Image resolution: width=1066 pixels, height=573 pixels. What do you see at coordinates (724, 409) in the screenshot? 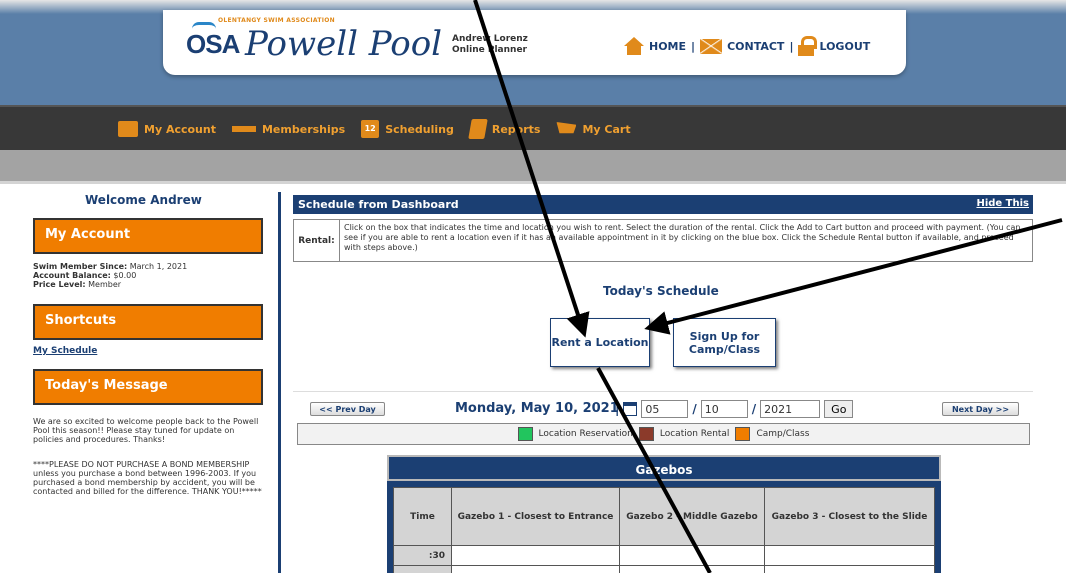
I see `day-input` at bounding box center [724, 409].